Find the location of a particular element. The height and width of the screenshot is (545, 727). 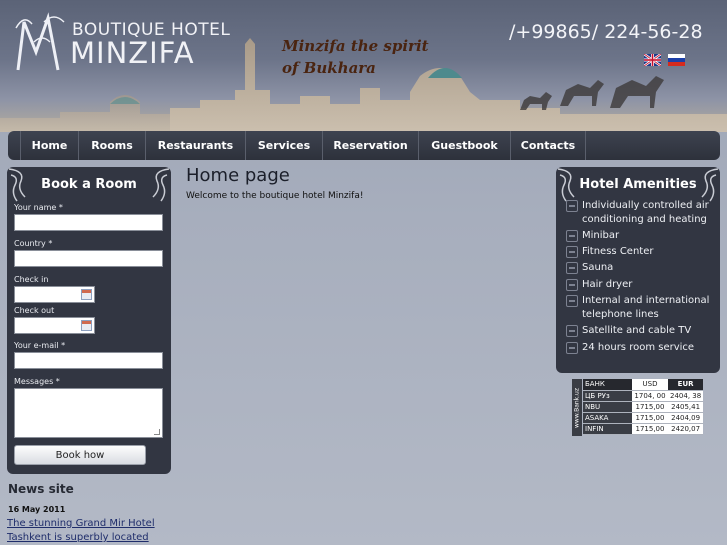

email-field is located at coordinates (88, 360).